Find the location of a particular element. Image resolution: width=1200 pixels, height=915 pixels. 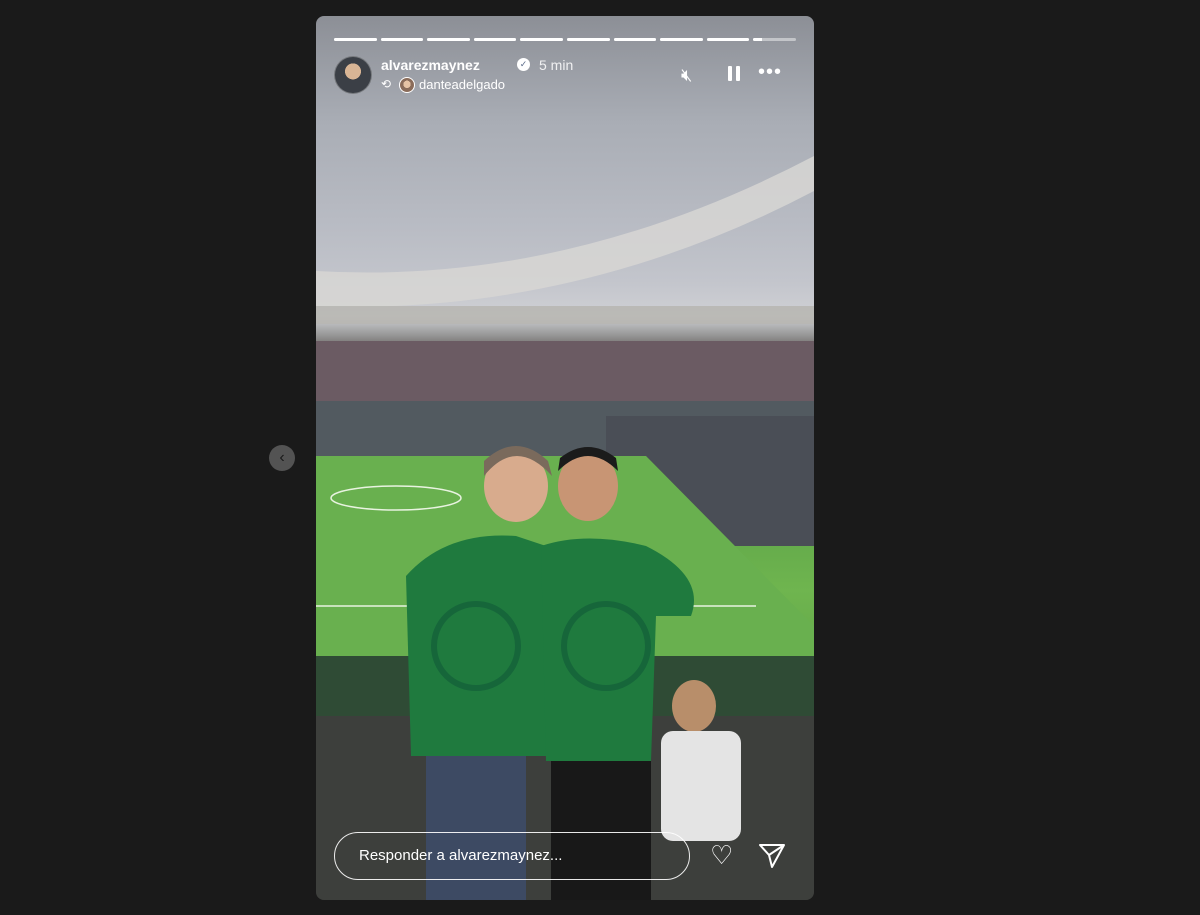

avatar is located at coordinates (353, 75).